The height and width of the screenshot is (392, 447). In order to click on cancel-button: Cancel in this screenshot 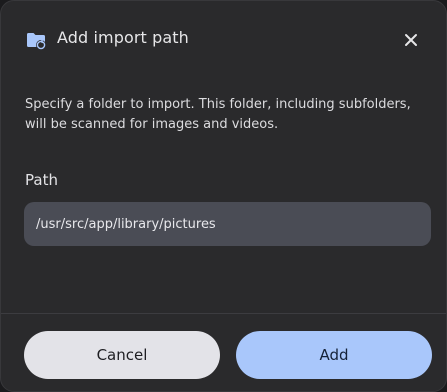, I will do `click(122, 355)`.